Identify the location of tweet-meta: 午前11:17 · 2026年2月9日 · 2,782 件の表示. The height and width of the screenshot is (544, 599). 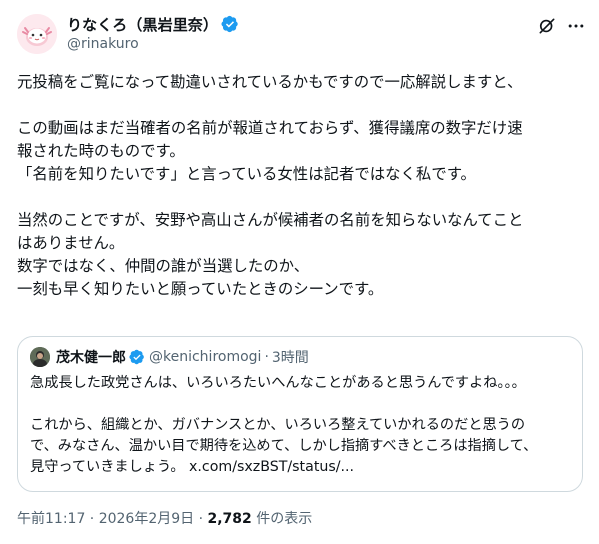
(164, 518).